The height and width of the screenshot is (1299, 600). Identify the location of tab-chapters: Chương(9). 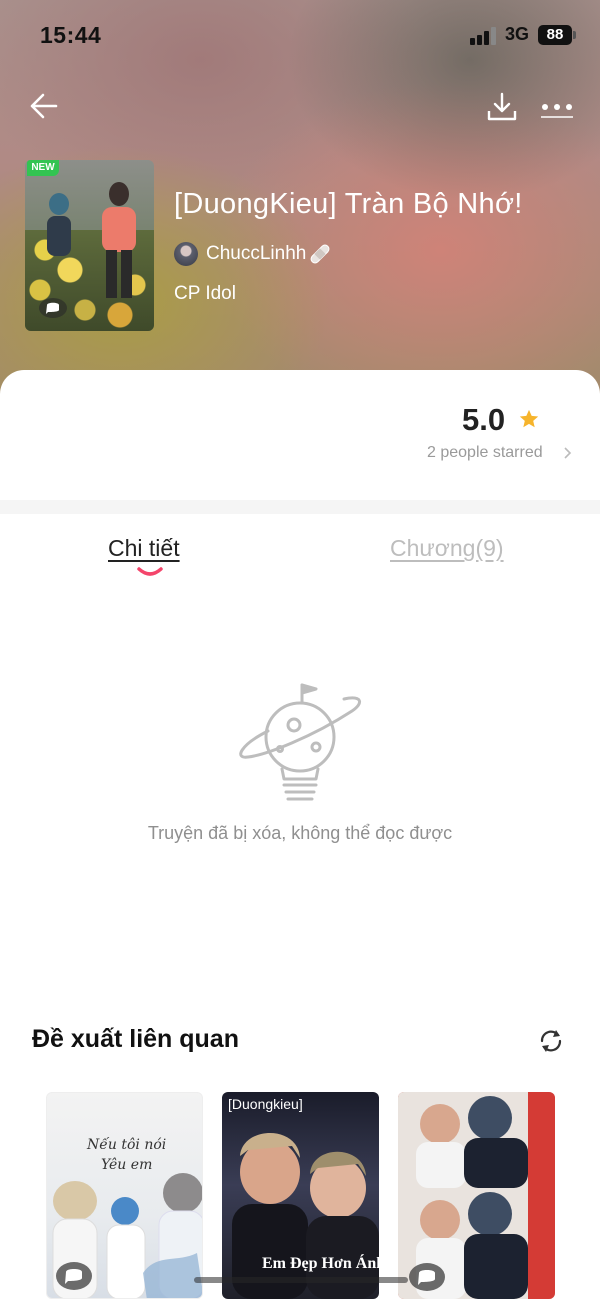
(447, 548).